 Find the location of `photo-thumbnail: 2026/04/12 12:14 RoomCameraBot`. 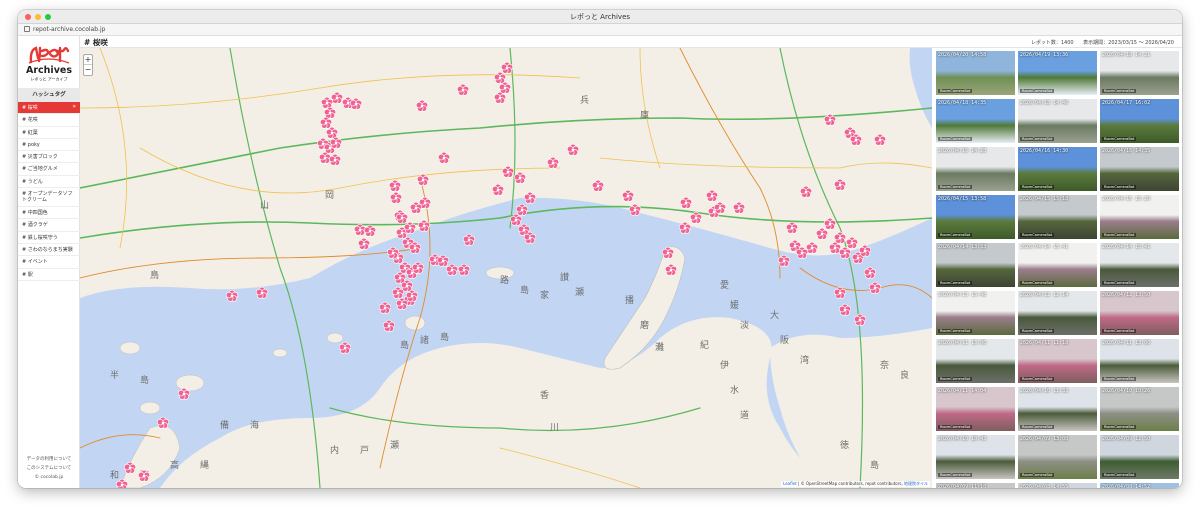

photo-thumbnail: 2026/04/12 12:14 RoomCameraBot is located at coordinates (1057, 313).